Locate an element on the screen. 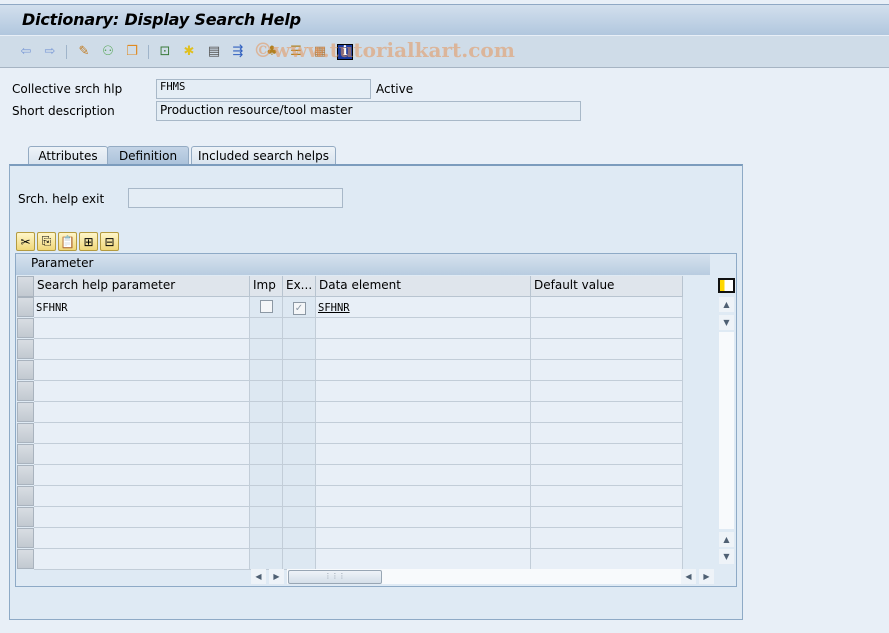  scroll-right-button: ▶ is located at coordinates (276, 576).